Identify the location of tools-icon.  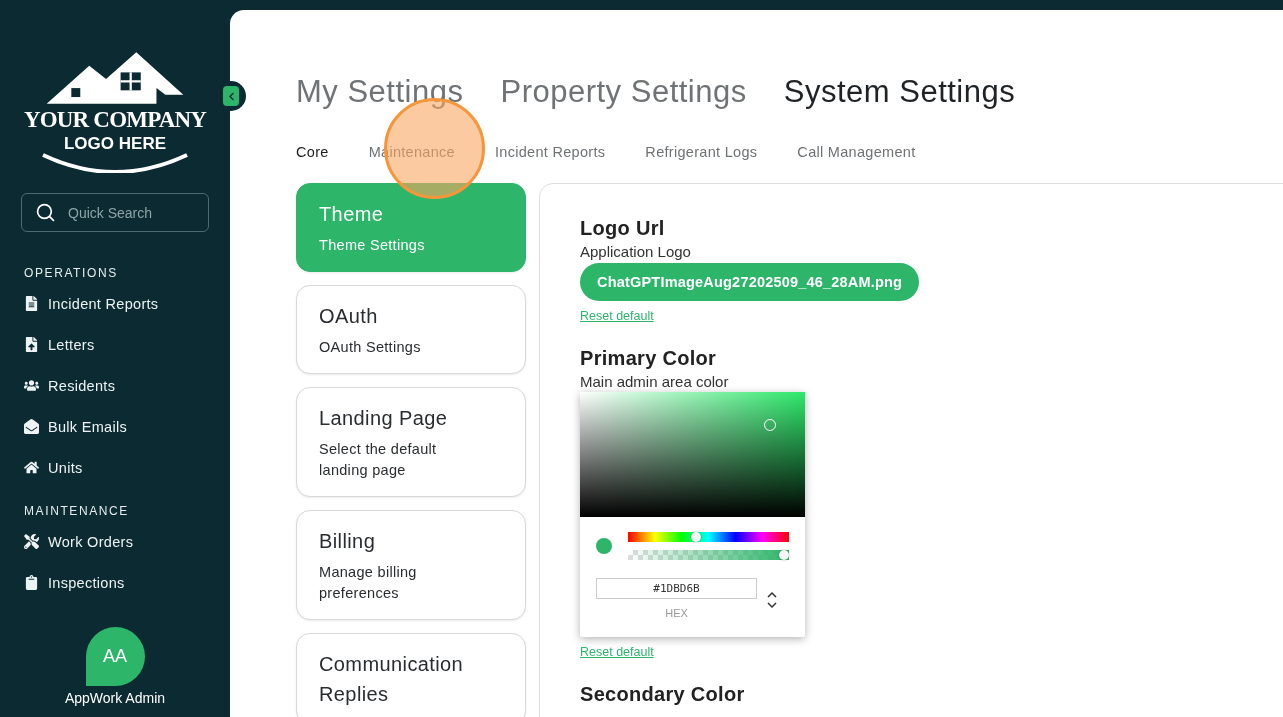
(31, 541).